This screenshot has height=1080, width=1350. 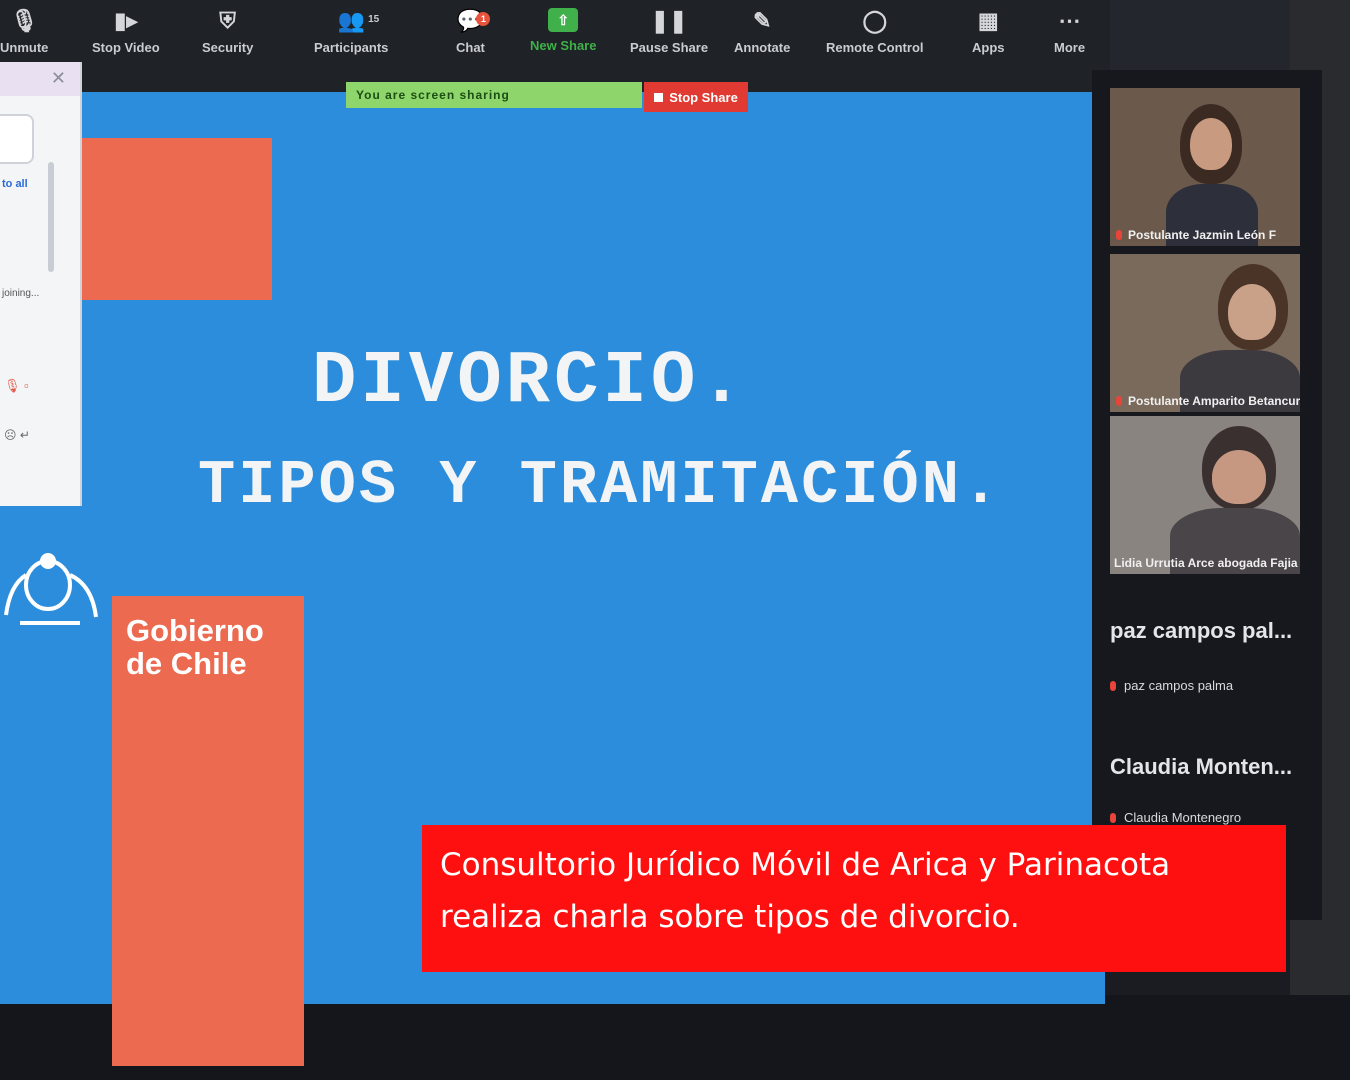 What do you see at coordinates (374, 19) in the screenshot?
I see `participants-count: 15` at bounding box center [374, 19].